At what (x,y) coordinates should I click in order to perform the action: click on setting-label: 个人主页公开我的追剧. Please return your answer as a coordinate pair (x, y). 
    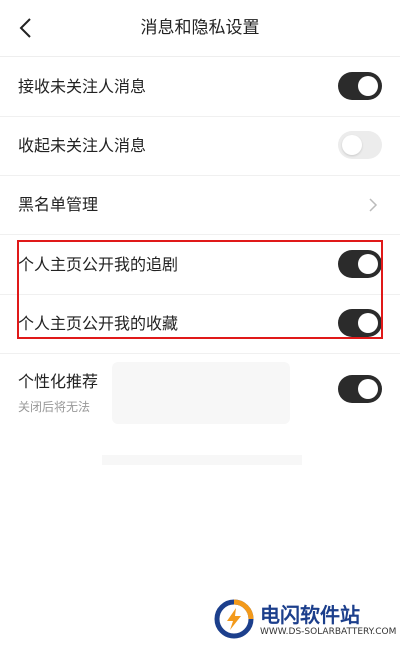
    Looking at the image, I should click on (98, 264).